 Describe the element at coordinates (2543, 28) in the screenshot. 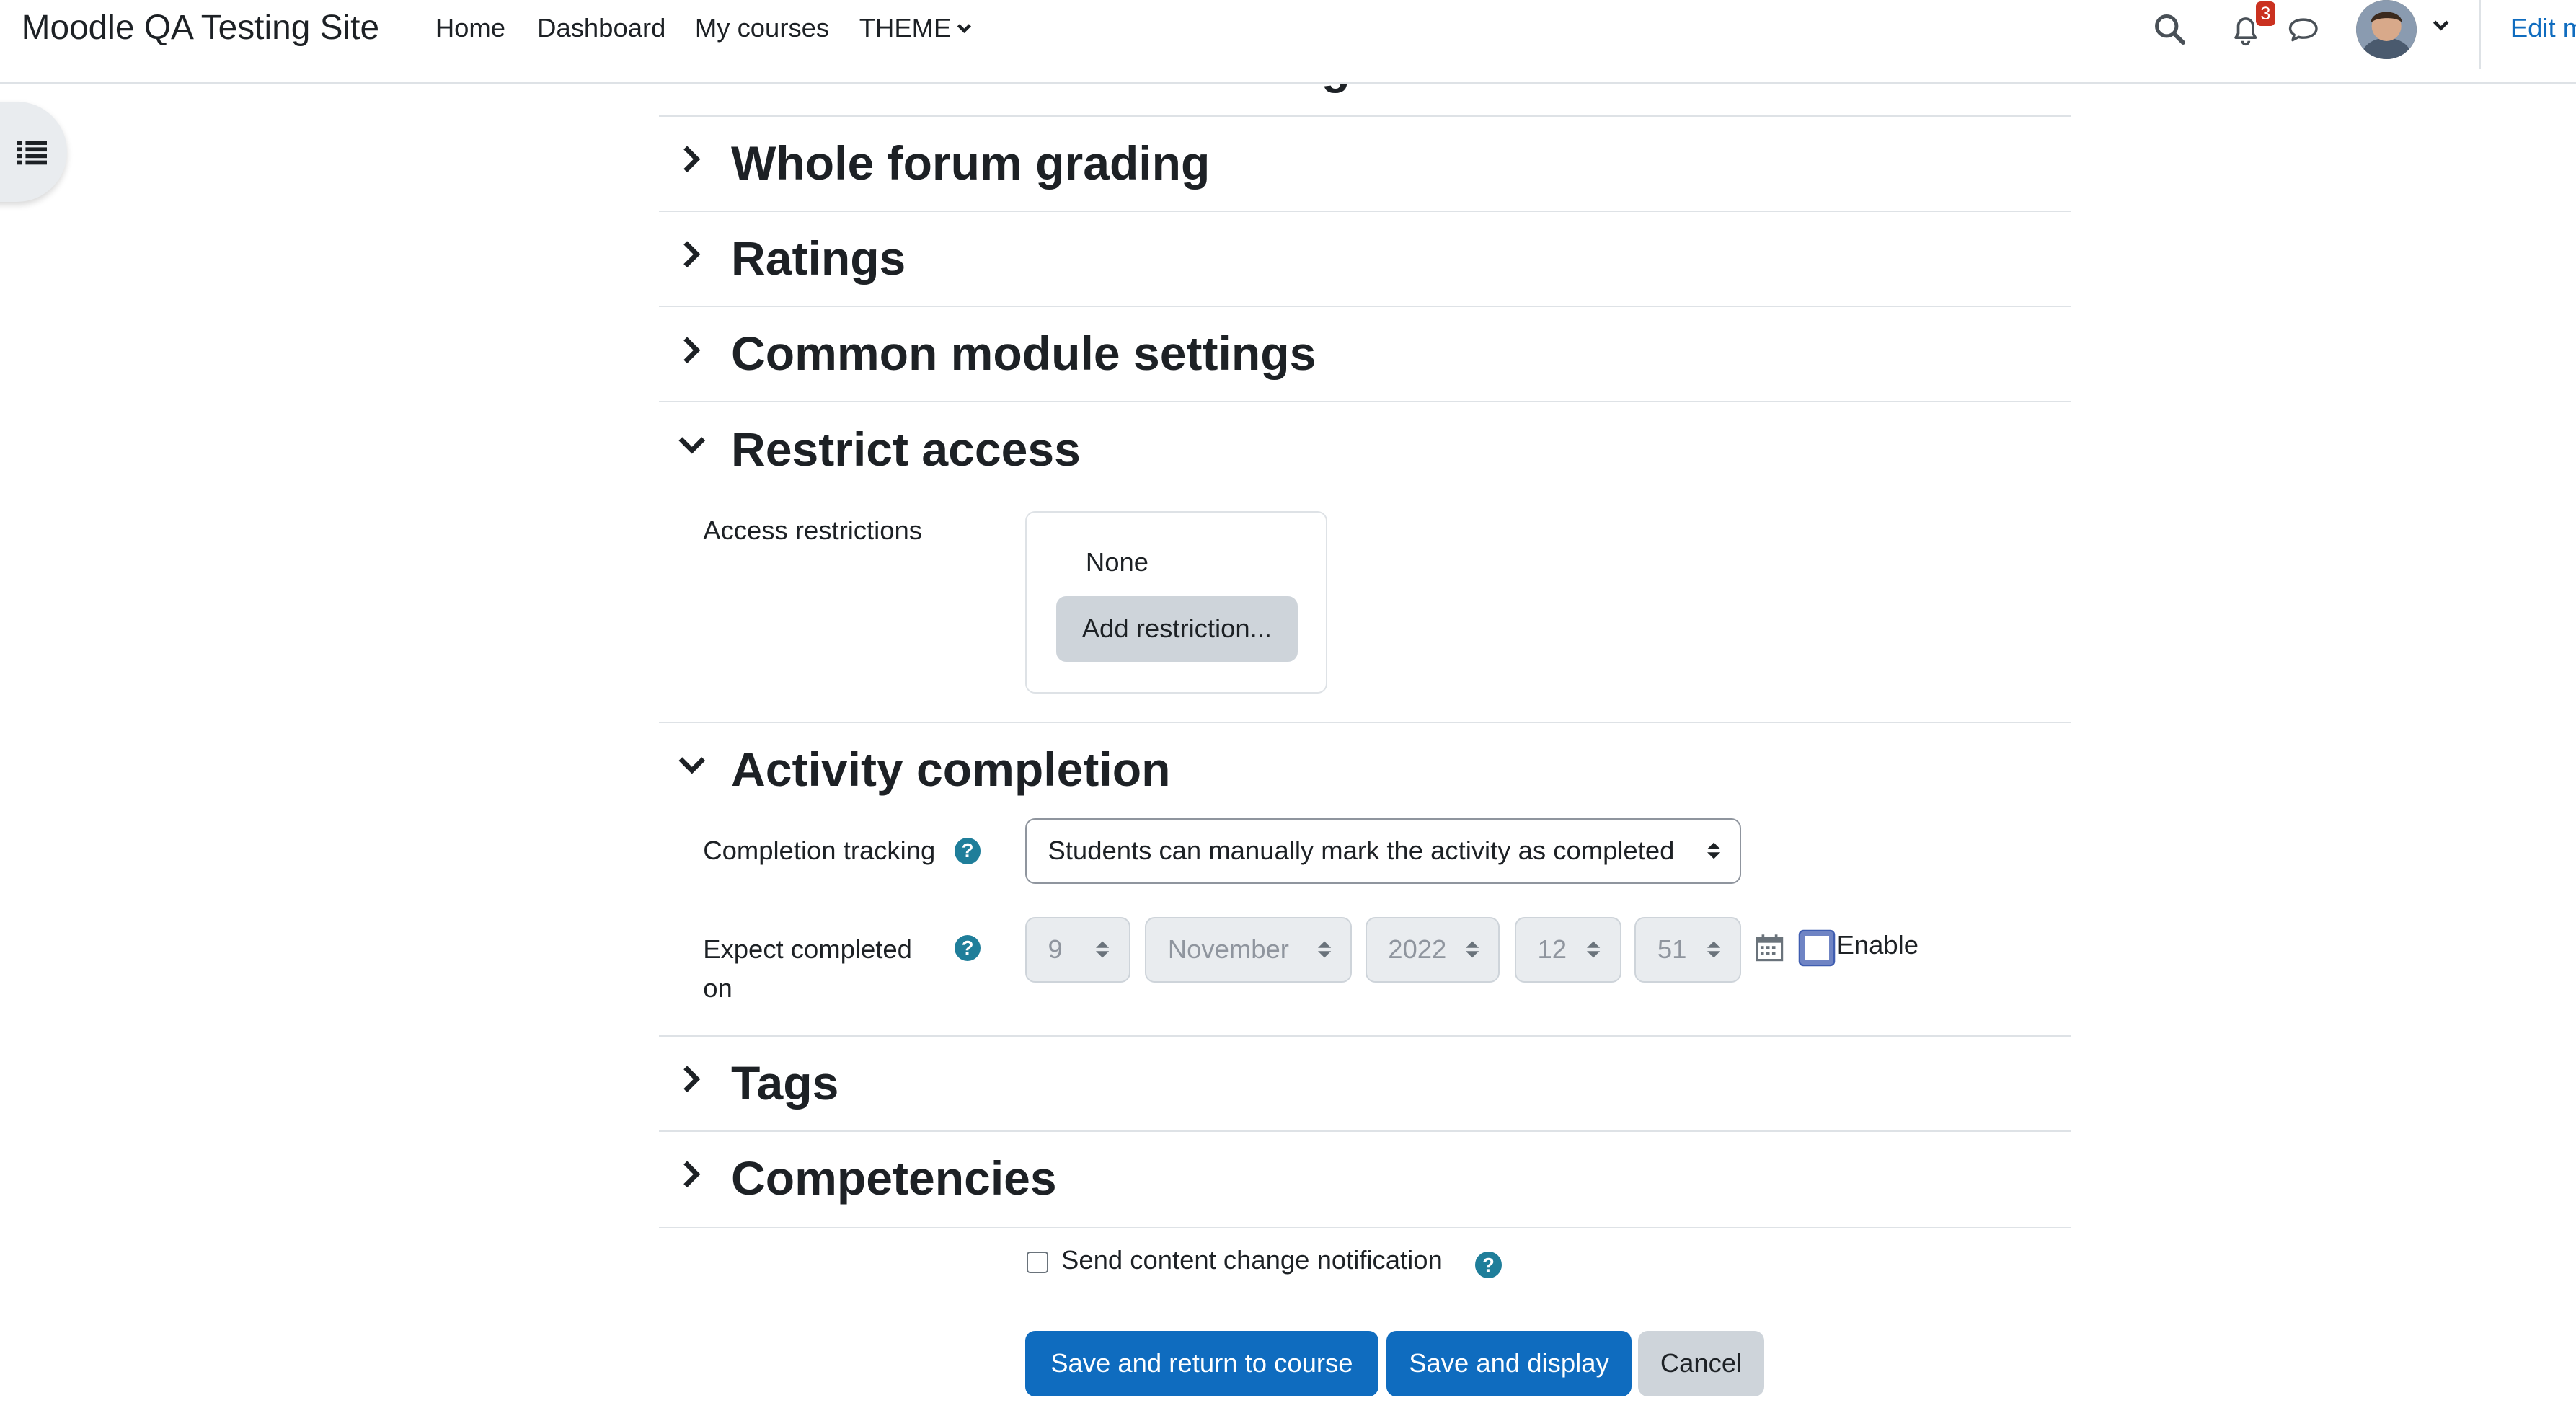

I see `edit-mode-toggle: Edit m` at that location.